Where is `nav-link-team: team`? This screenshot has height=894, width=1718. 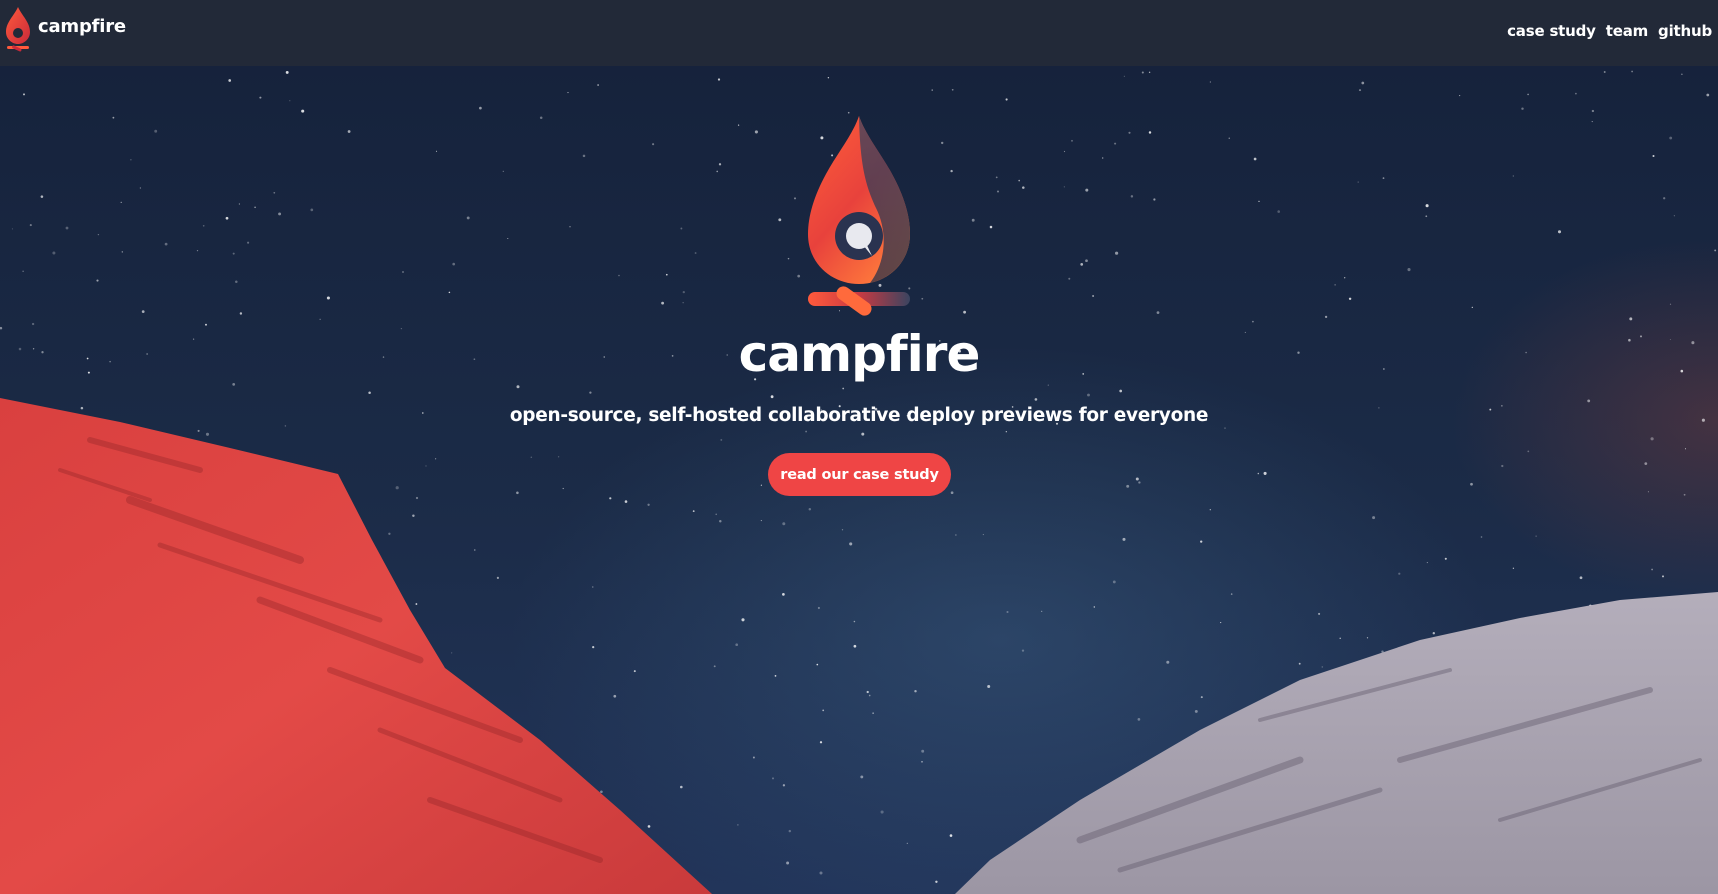
nav-link-team: team is located at coordinates (1627, 31).